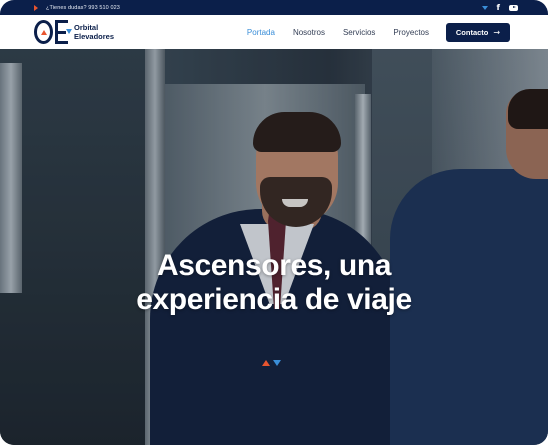  I want to click on nav-item-servicios: Servicios, so click(359, 32).